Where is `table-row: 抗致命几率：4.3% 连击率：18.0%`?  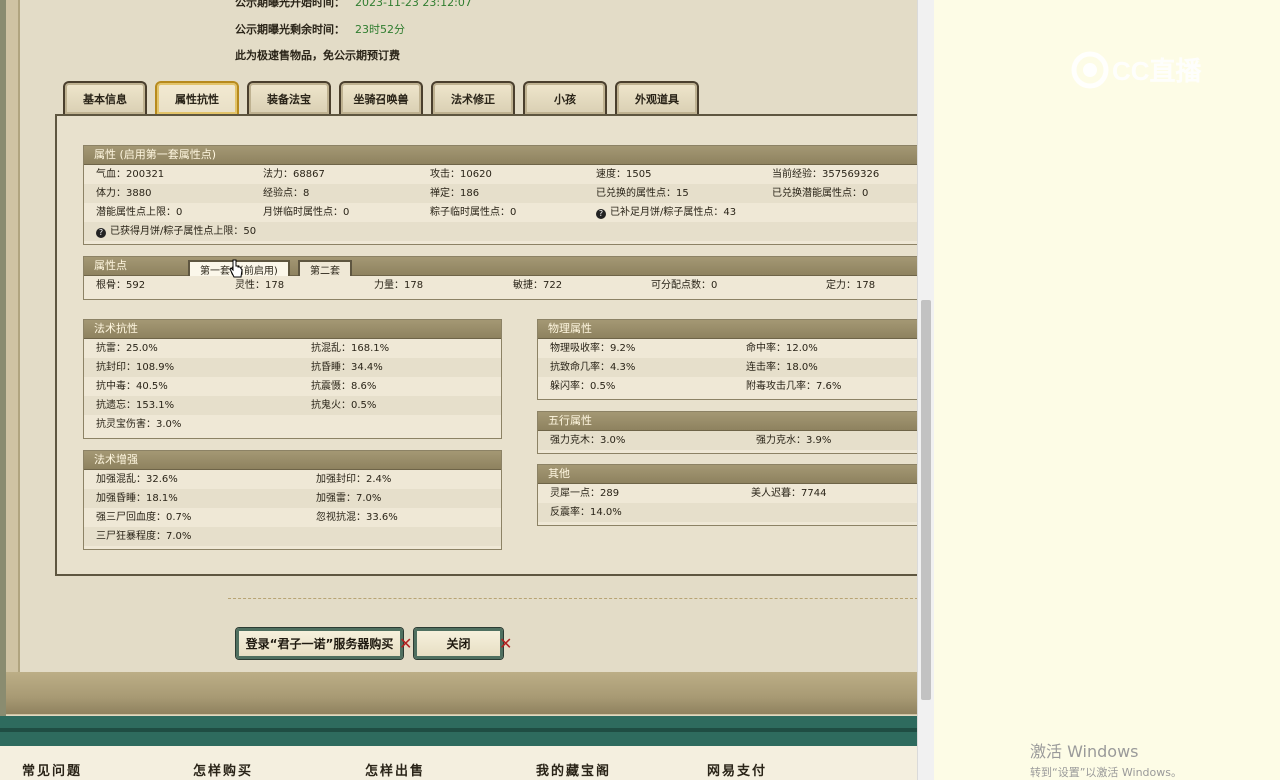 table-row: 抗致命几率：4.3% 连击率：18.0% is located at coordinates (727, 367).